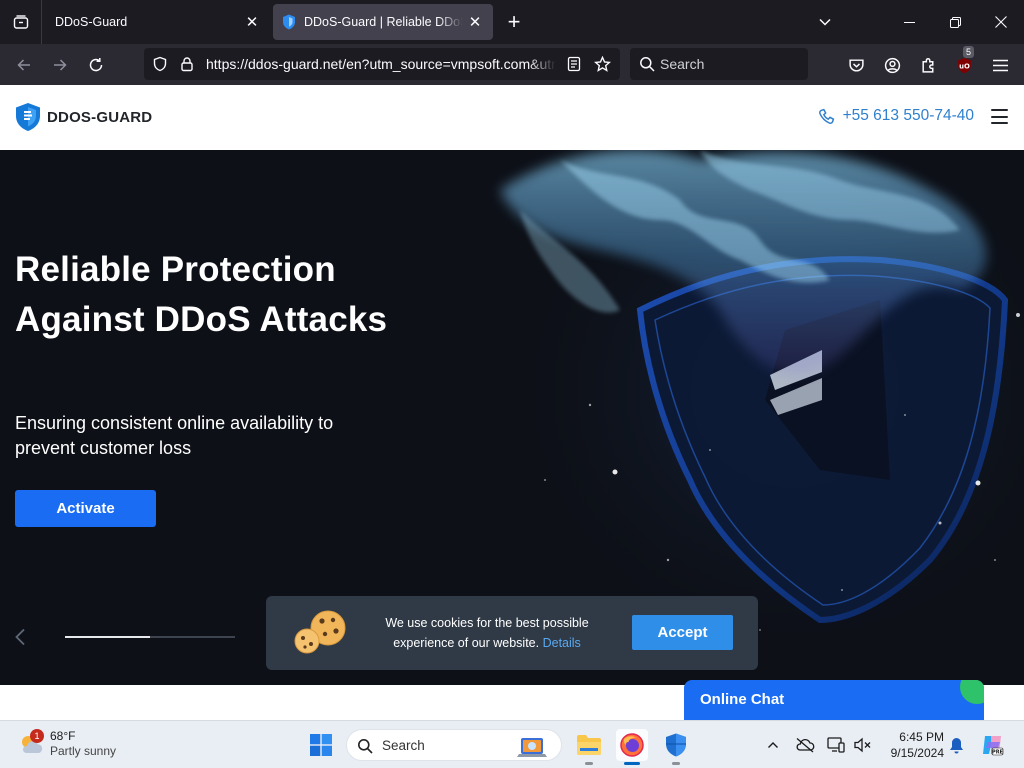  I want to click on defender-shield-icon, so click(676, 745).